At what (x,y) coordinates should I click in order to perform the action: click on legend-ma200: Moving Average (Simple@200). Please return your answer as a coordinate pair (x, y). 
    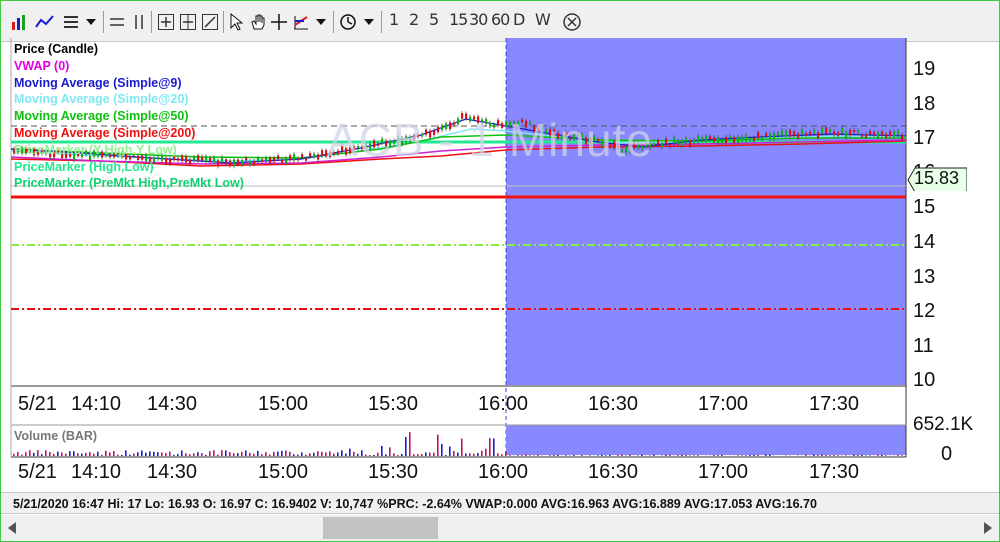
    Looking at the image, I should click on (129, 133).